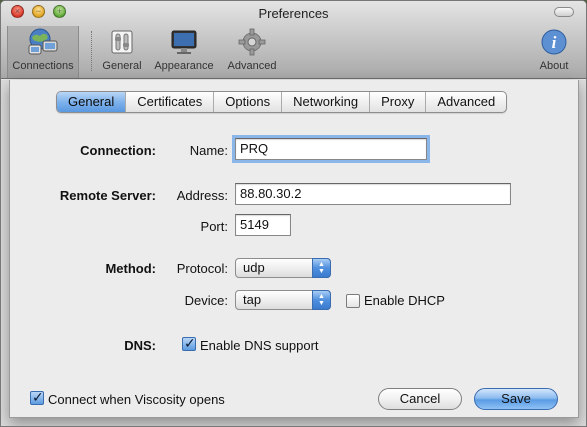 This screenshot has width=587, height=427. I want to click on port-label: Port:, so click(214, 226).